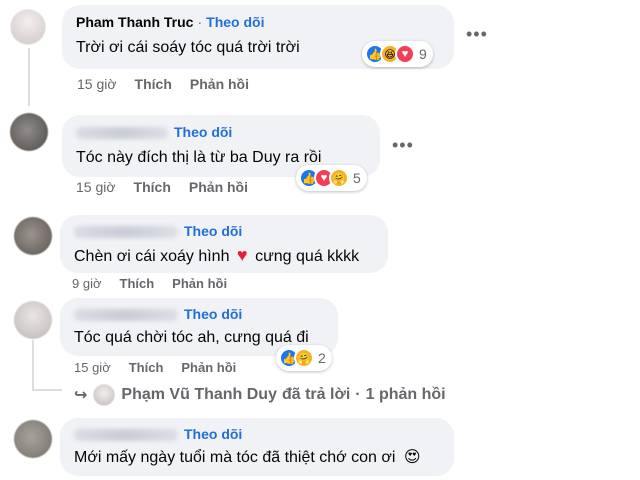 The height and width of the screenshot is (480, 640). What do you see at coordinates (412, 457) in the screenshot?
I see `heart-eyes-emoji-icon: 😍` at bounding box center [412, 457].